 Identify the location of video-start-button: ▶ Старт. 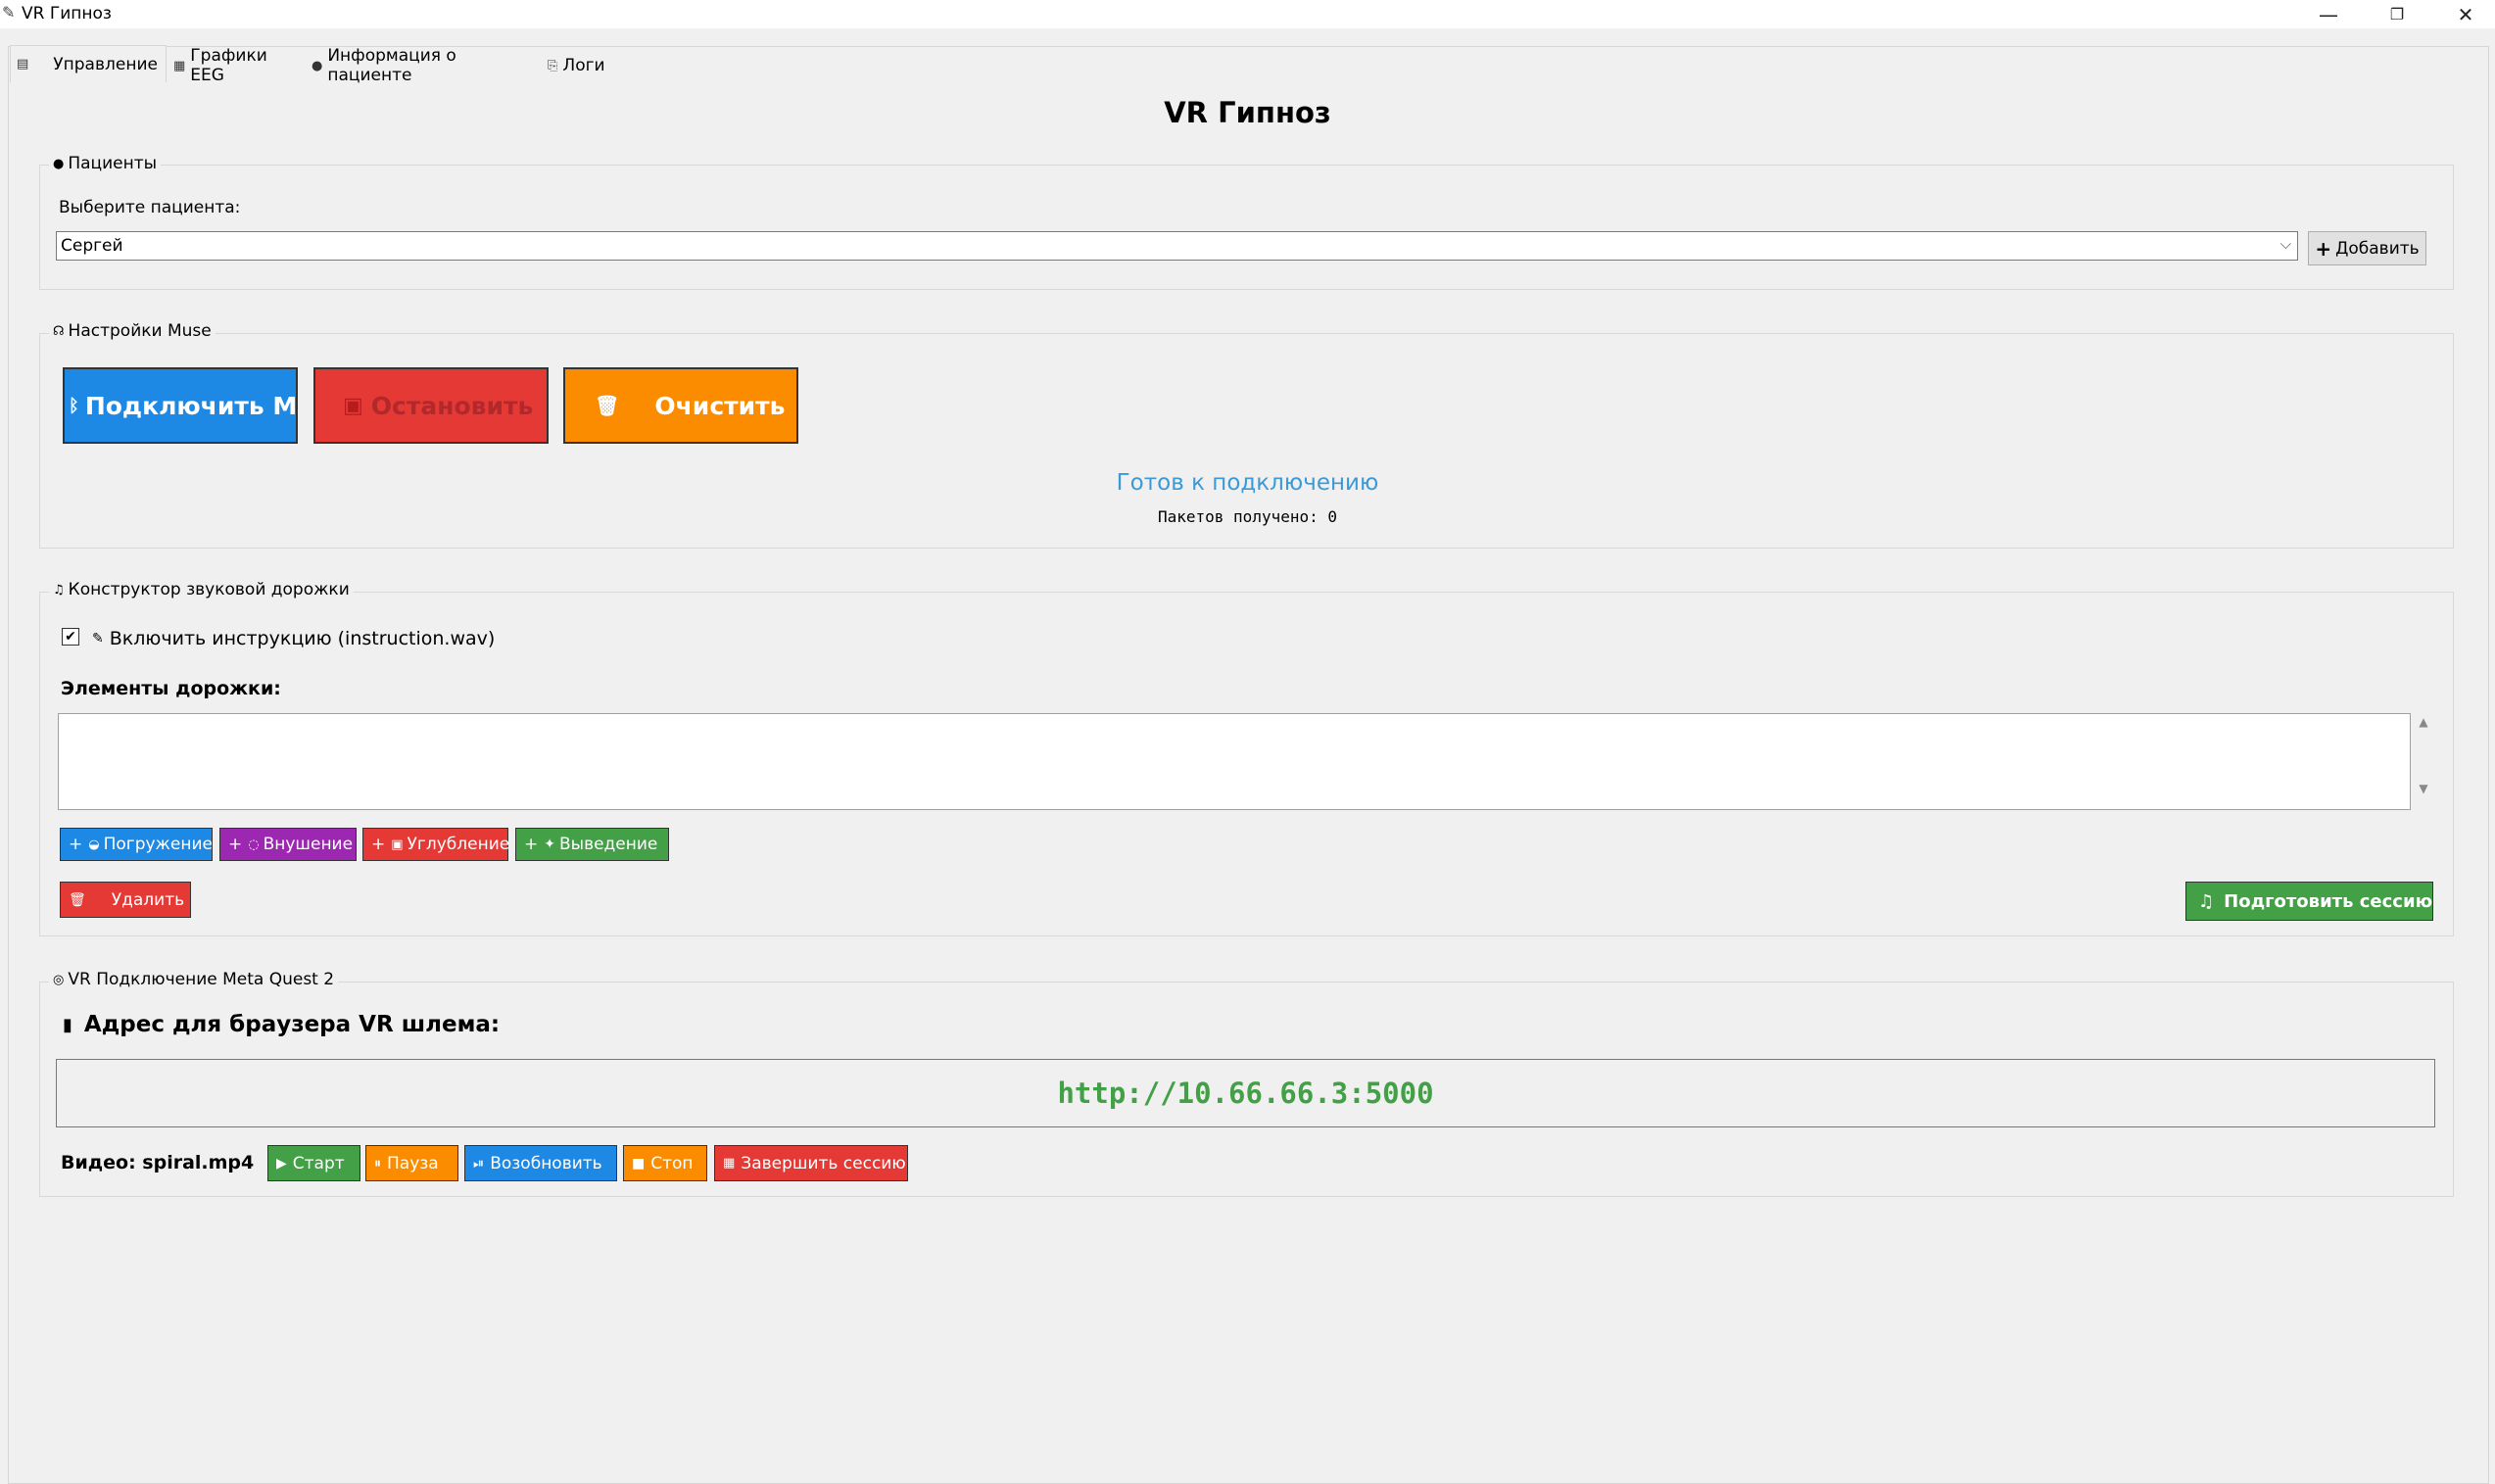
(313, 1163).